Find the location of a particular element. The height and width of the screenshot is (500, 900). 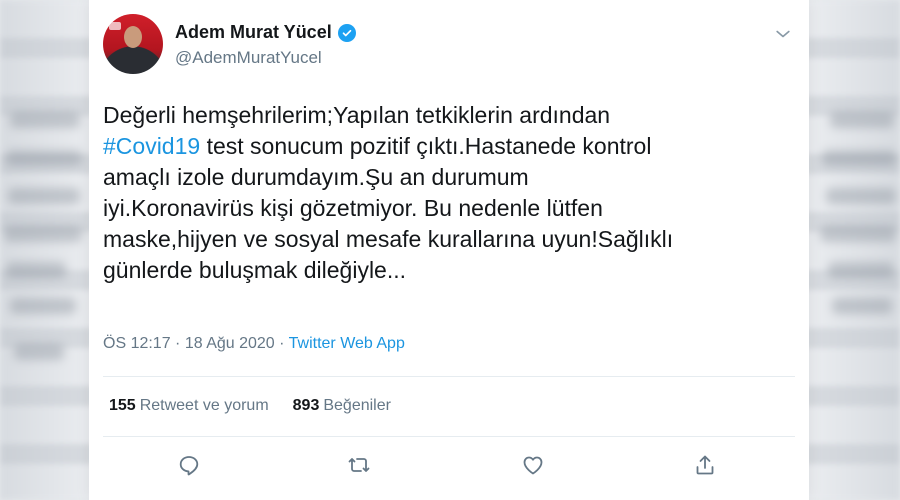

likes-count: 893 is located at coordinates (306, 405).